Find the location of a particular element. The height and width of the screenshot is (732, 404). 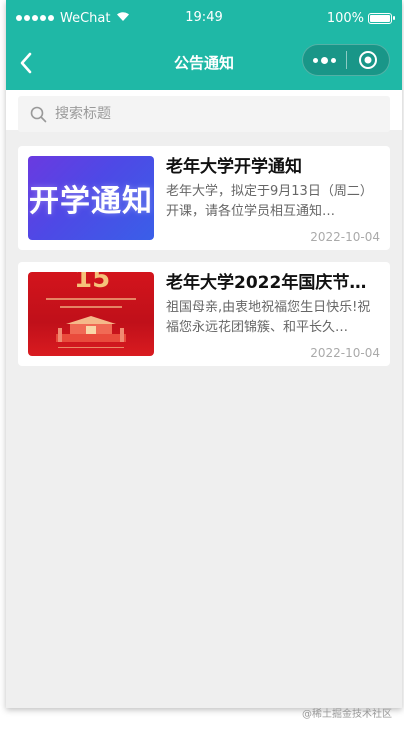

notice-thumbnail: 开学通知 is located at coordinates (91, 198).